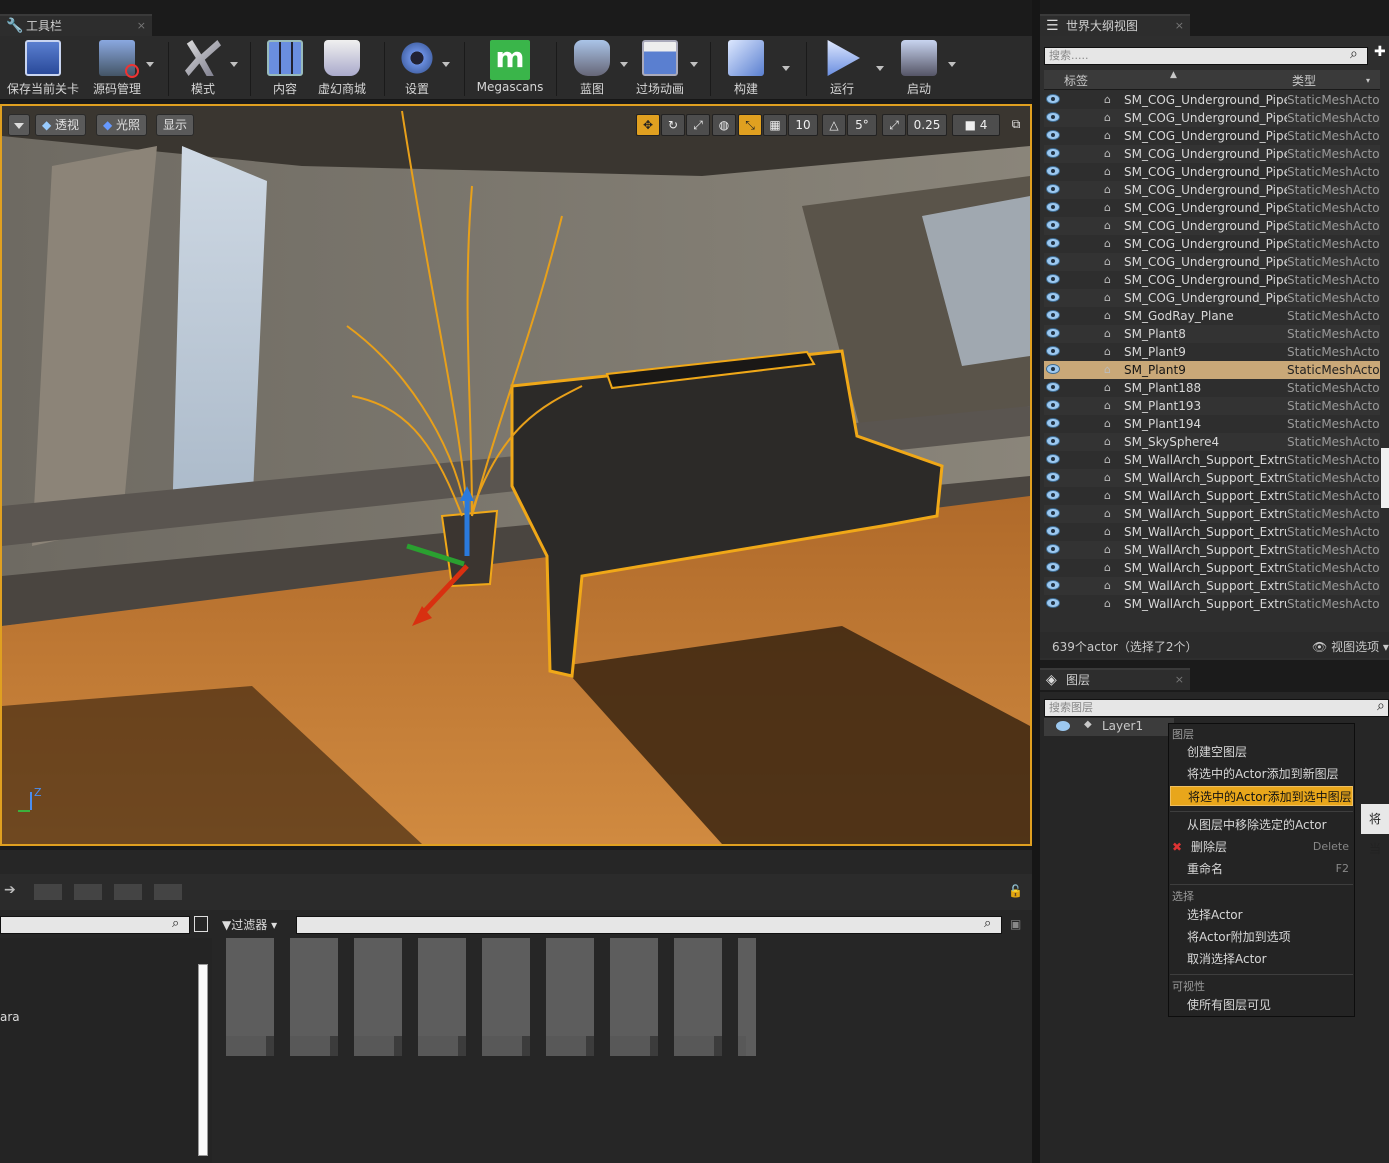  I want to click on lit-mode-button: ◆ 光照, so click(122, 125).